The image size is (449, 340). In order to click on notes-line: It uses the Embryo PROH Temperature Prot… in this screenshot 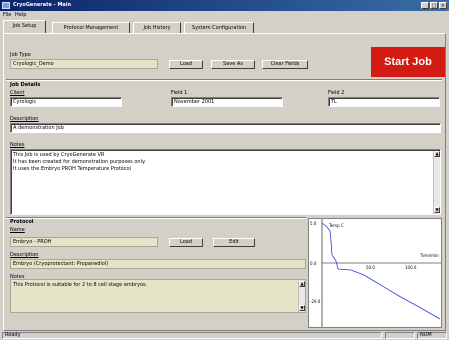, I will do `click(72, 169)`.